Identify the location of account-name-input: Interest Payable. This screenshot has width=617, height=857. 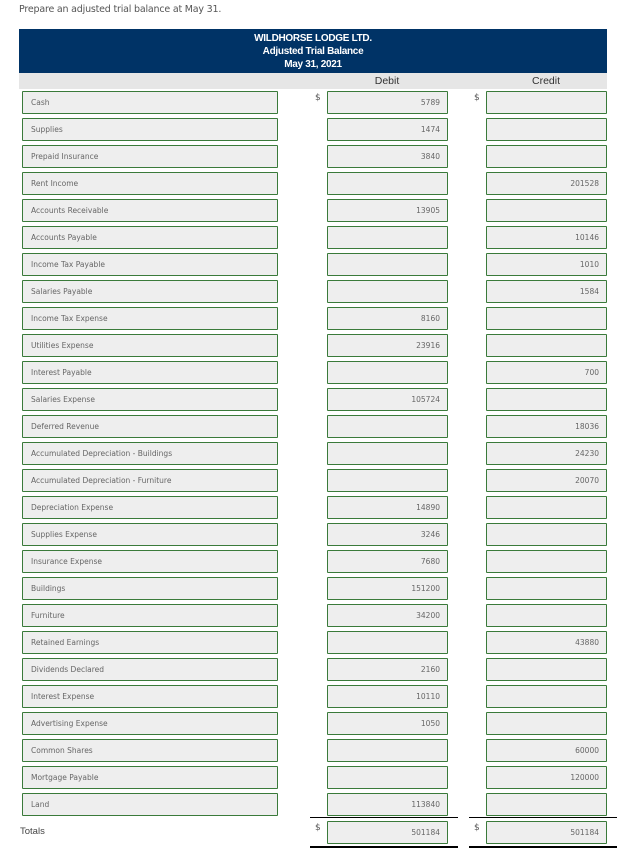
(150, 372).